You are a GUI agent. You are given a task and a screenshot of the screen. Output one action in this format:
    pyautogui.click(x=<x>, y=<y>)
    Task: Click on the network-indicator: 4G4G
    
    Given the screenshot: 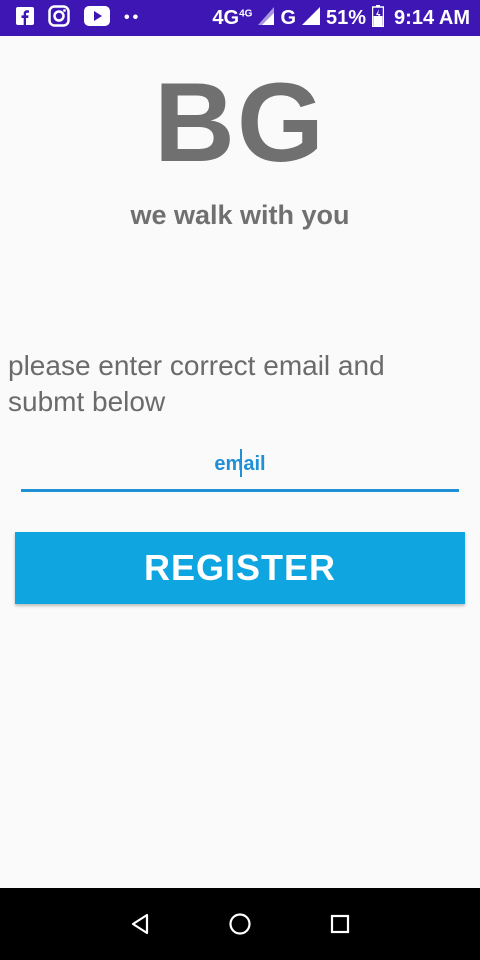 What is the action you would take?
    pyautogui.click(x=232, y=17)
    